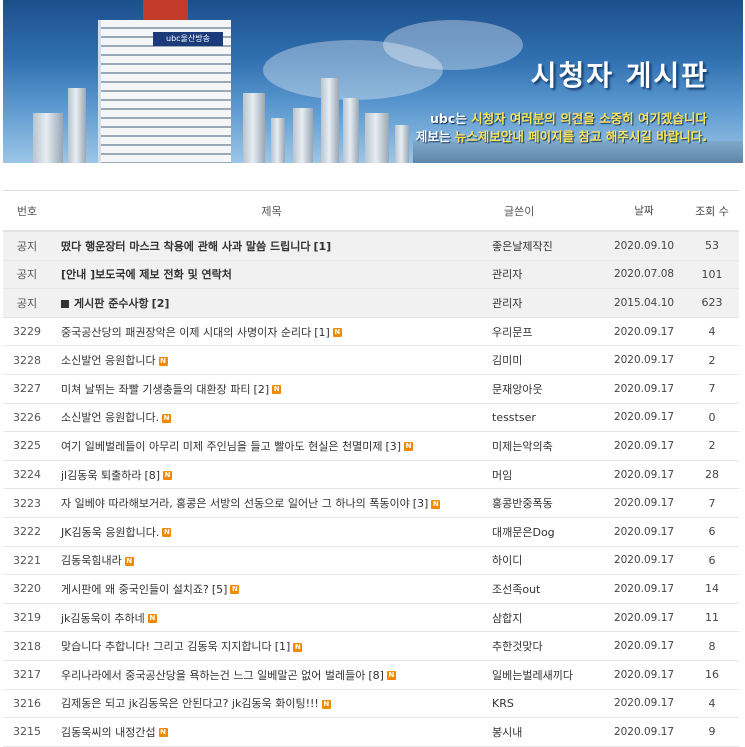 The image size is (745, 747). I want to click on post-title-cell: 우리나라에서 중국공산당을 욕하는건 느그 일베말곤 없어 벌레들아 [8] N, so click(271, 675).